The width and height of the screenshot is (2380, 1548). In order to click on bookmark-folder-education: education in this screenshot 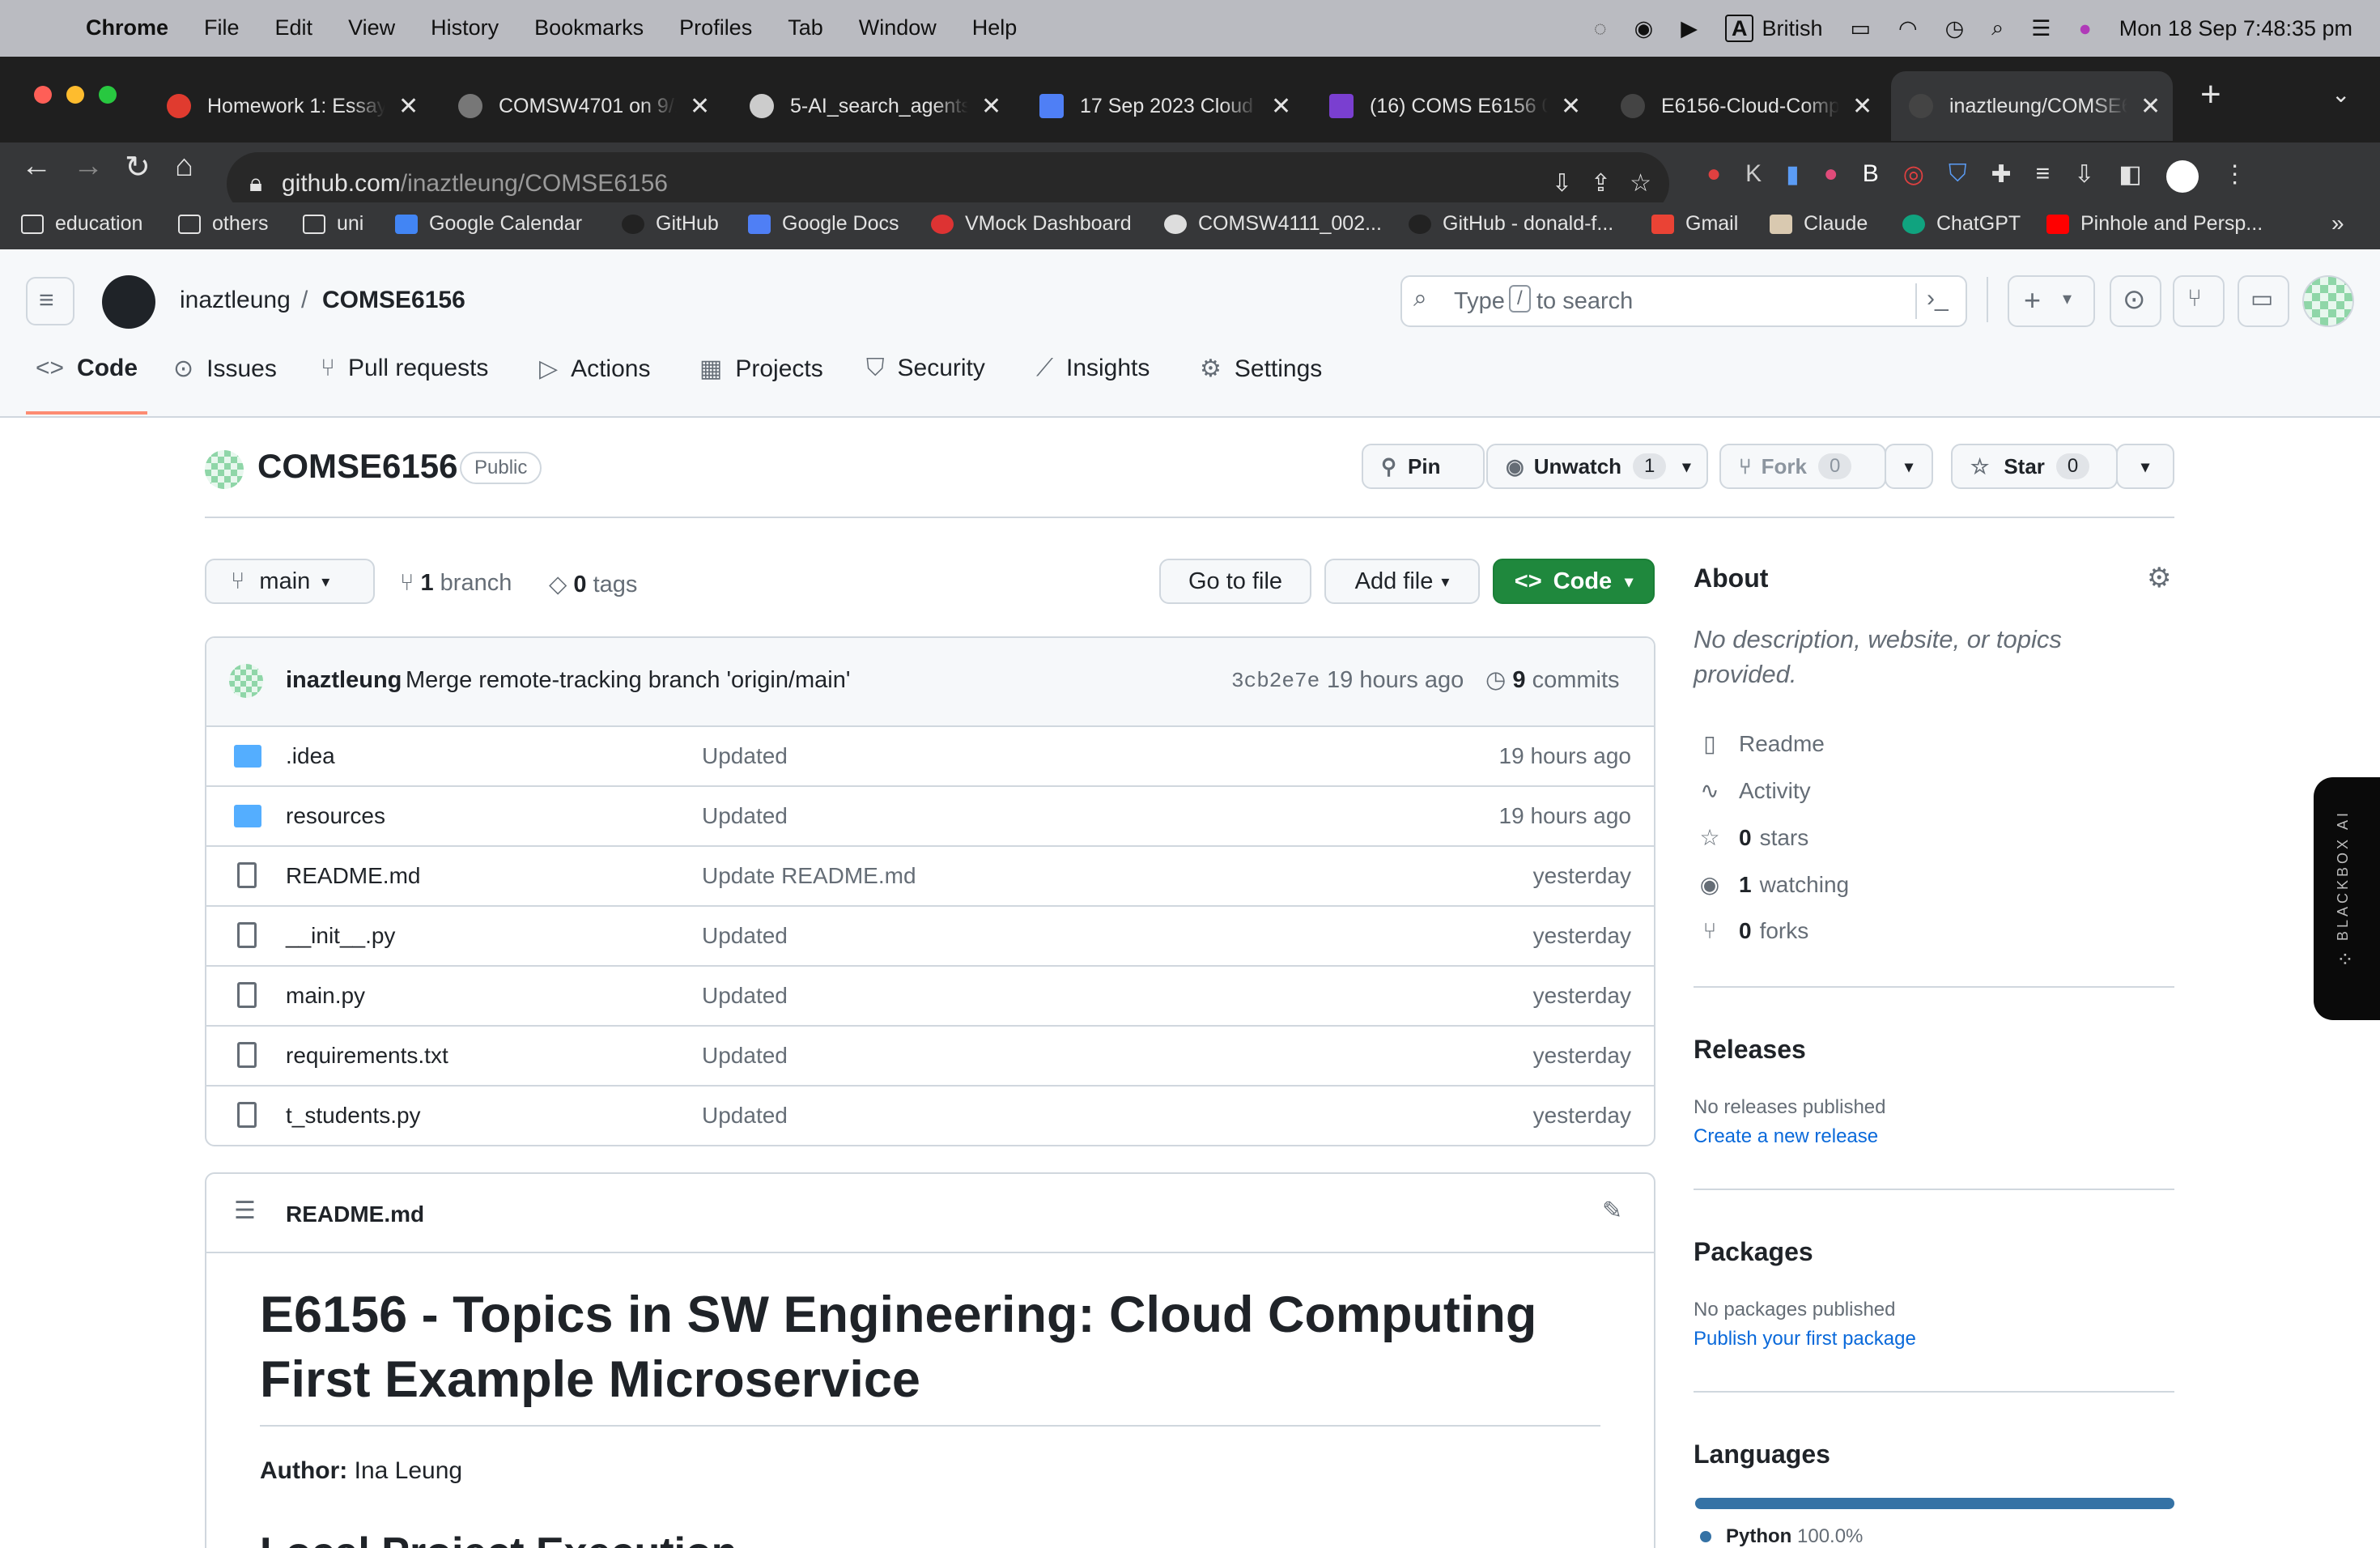, I will do `click(82, 224)`.